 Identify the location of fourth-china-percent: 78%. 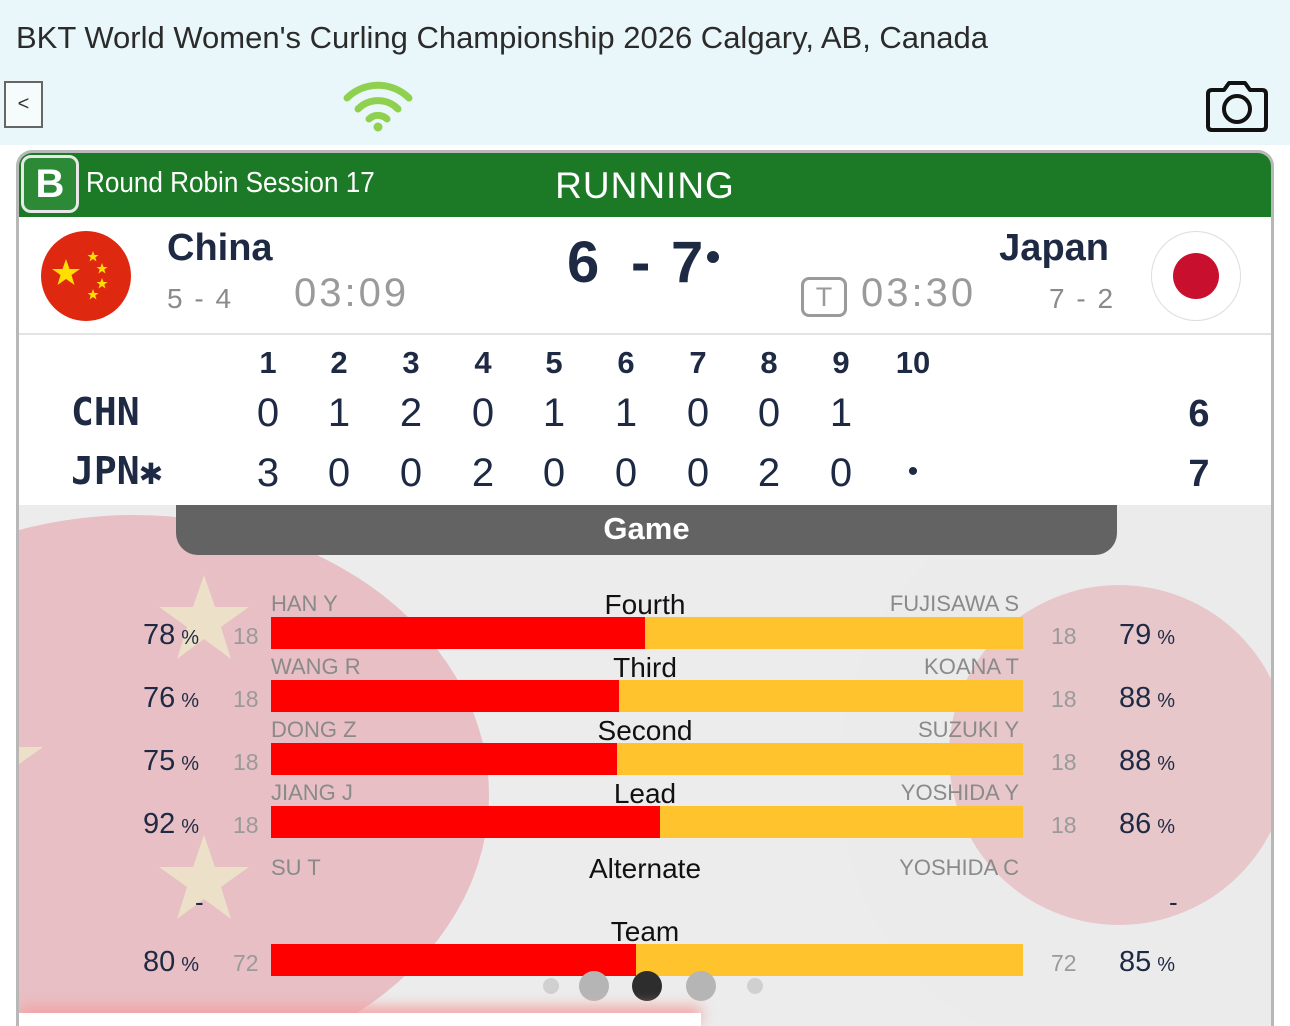
(171, 635).